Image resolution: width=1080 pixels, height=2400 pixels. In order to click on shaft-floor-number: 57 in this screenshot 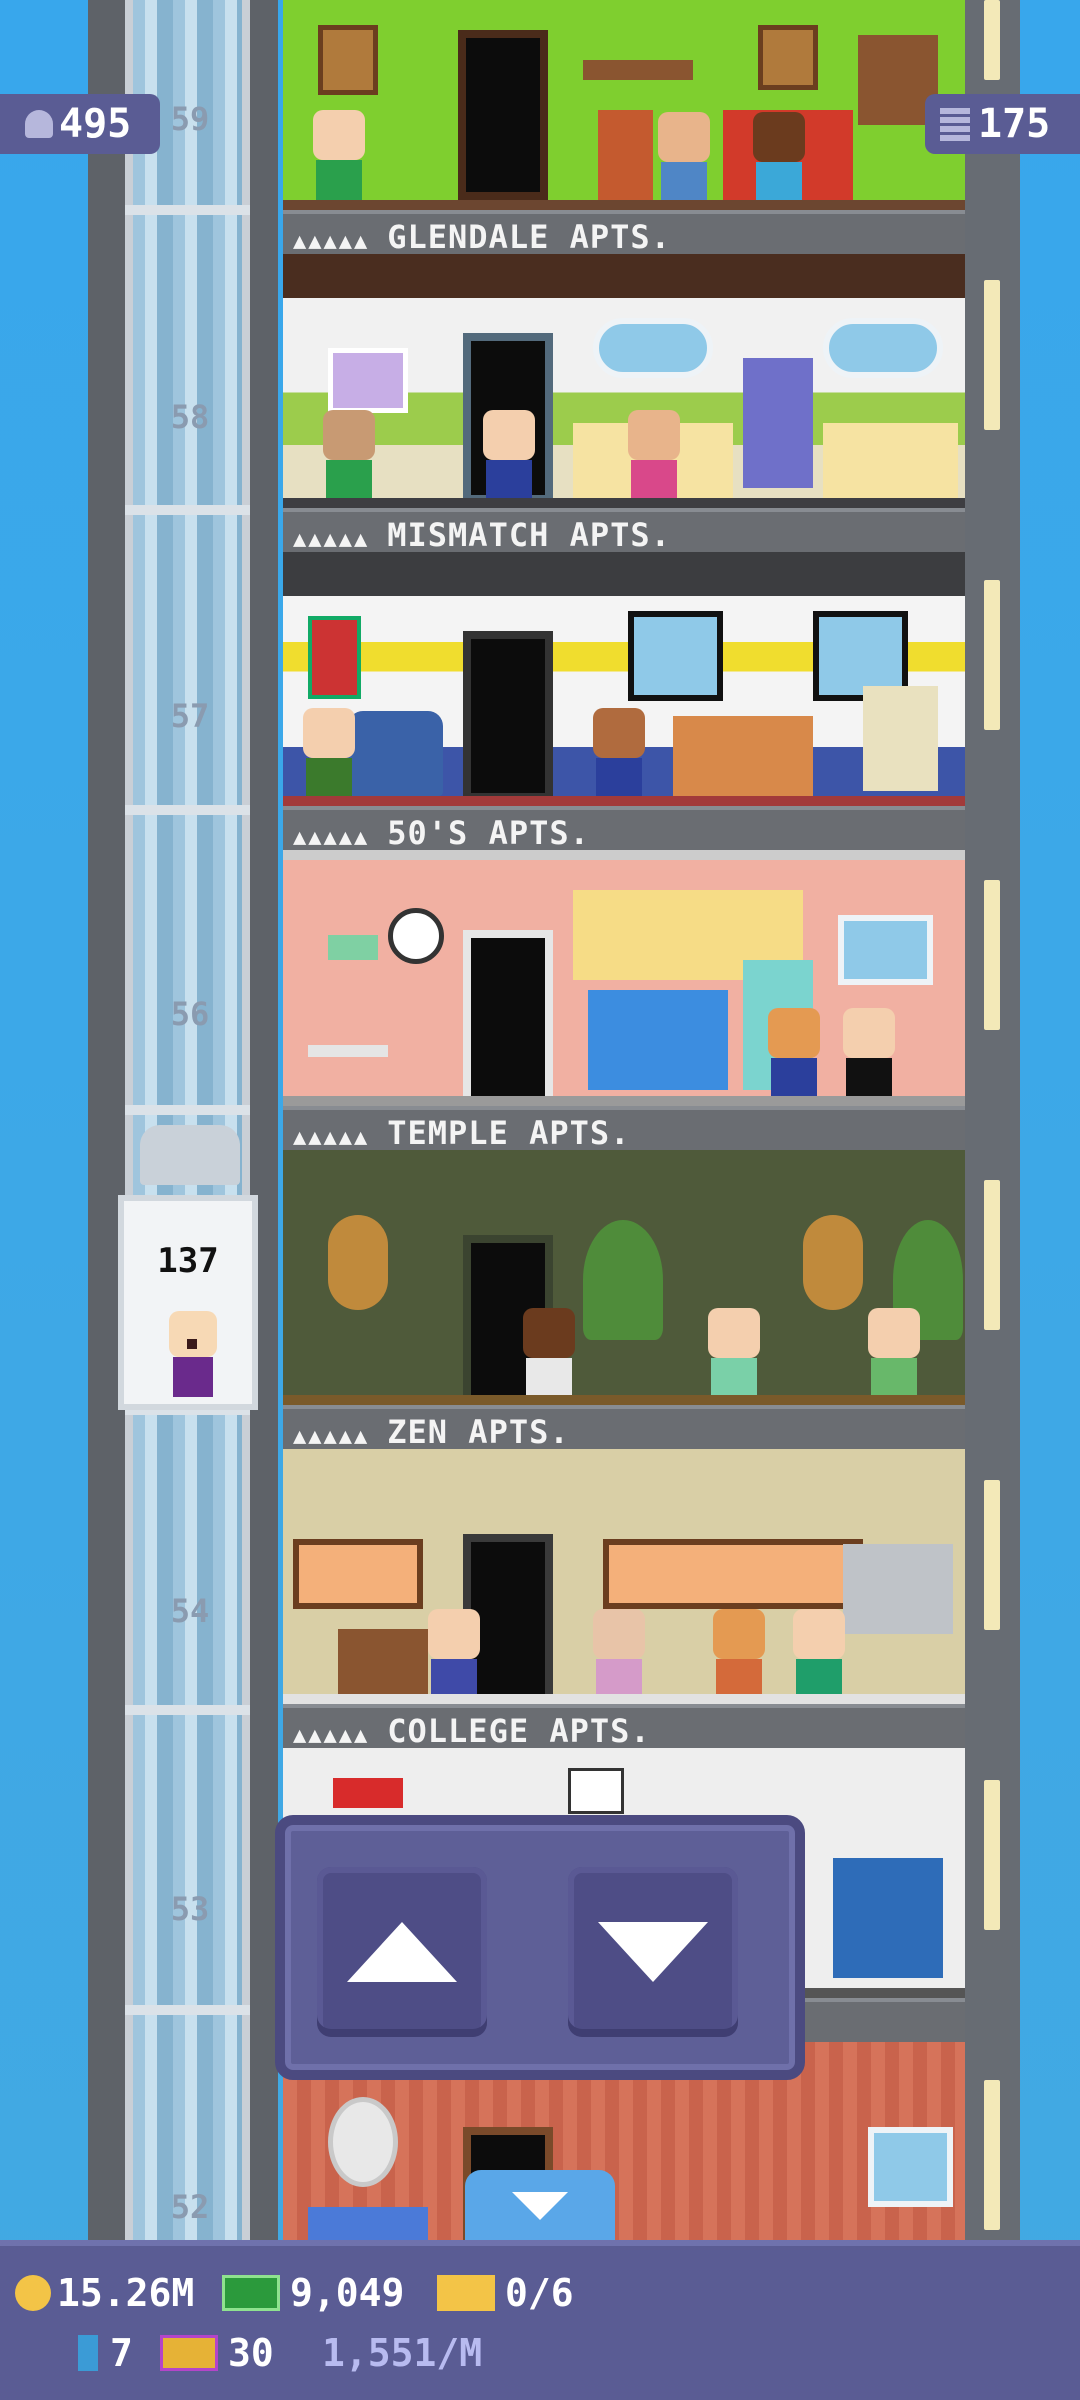, I will do `click(190, 716)`.